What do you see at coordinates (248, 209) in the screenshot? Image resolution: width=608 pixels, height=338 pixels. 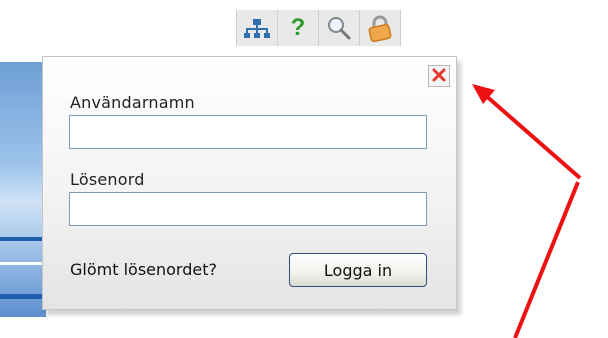 I see `password-field` at bounding box center [248, 209].